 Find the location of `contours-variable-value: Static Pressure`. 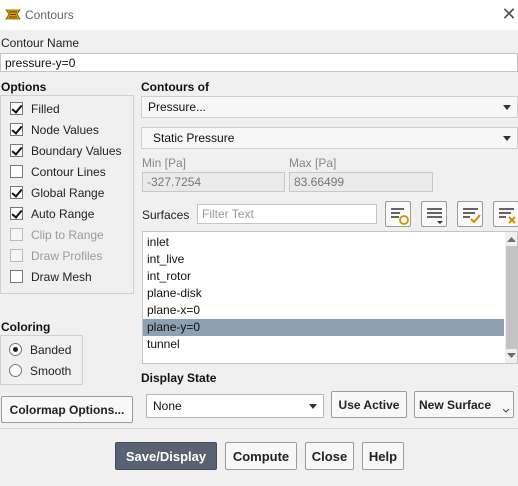

contours-variable-value: Static Pressure is located at coordinates (194, 138).